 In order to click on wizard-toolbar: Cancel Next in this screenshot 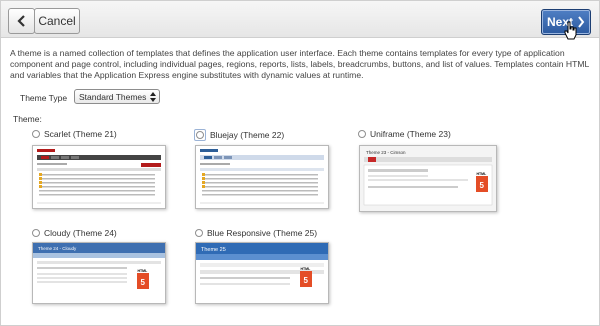, I will do `click(300, 20)`.